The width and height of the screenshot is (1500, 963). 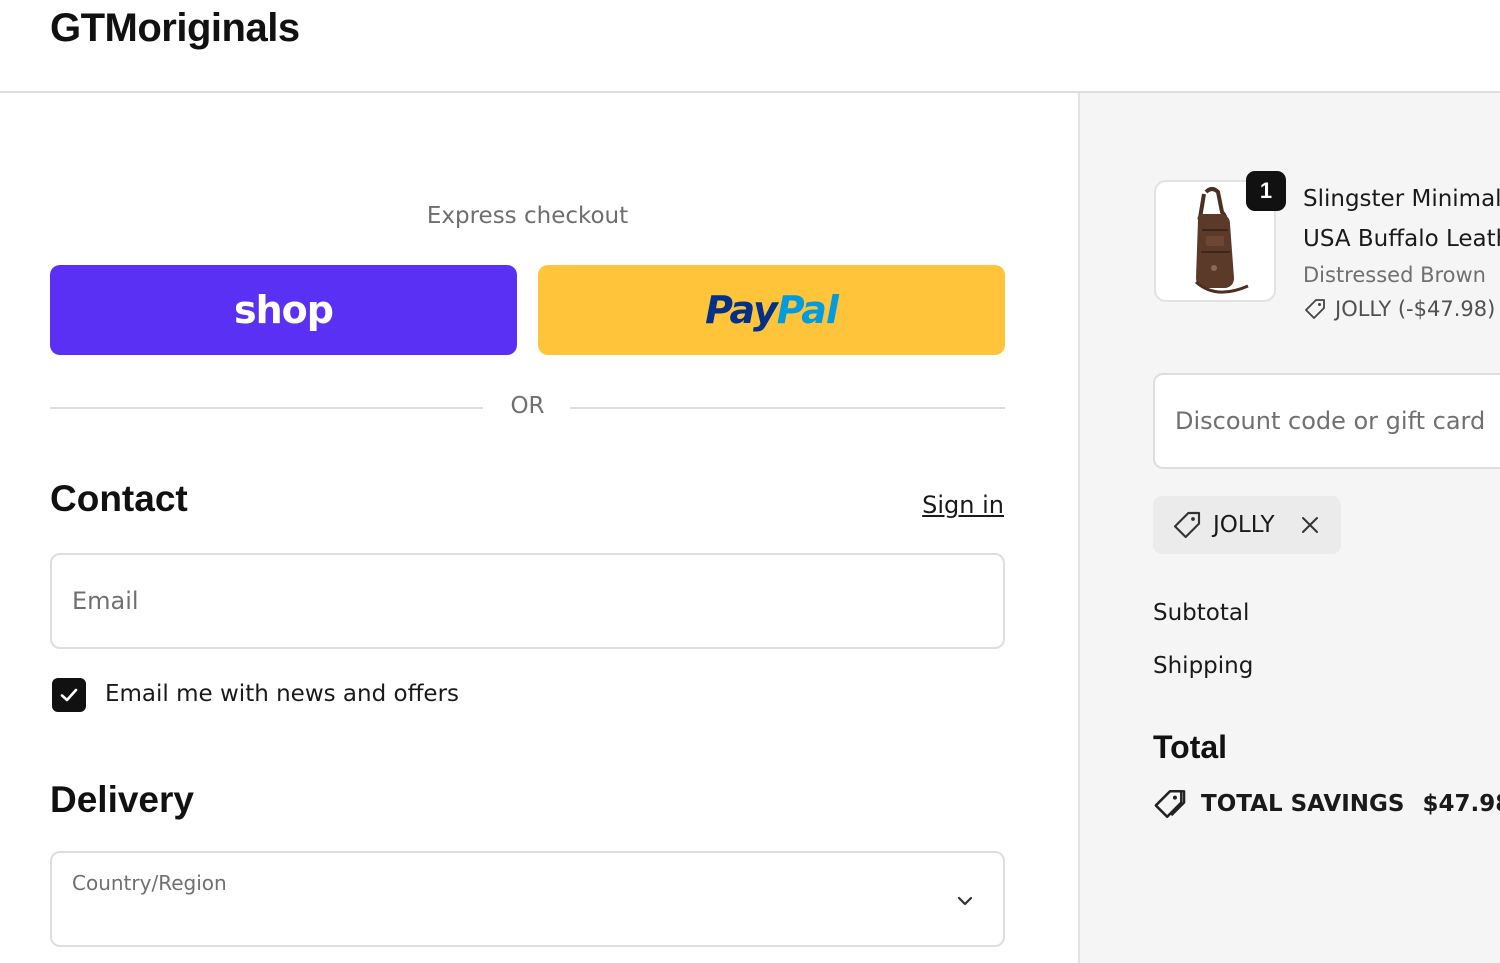 I want to click on product-name-line1: Slingster Minimal, so click(x=1401, y=199).